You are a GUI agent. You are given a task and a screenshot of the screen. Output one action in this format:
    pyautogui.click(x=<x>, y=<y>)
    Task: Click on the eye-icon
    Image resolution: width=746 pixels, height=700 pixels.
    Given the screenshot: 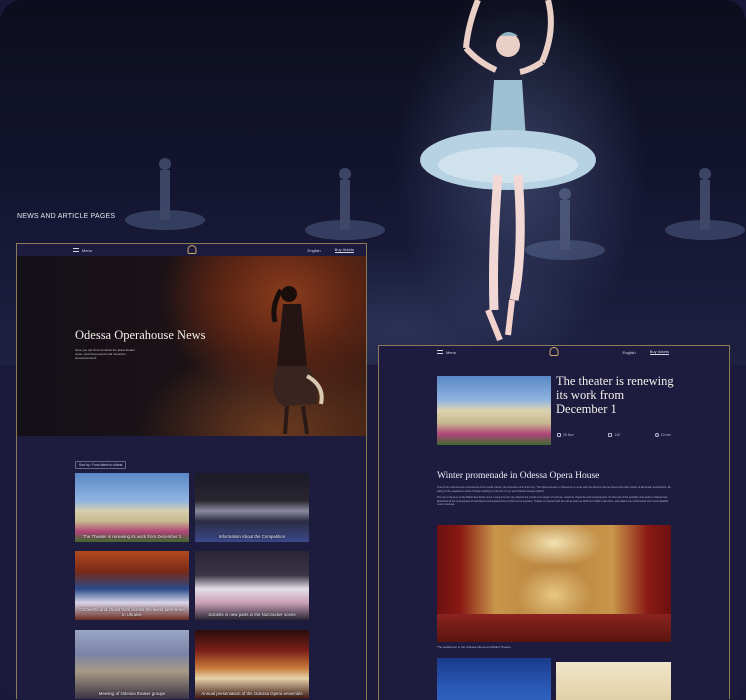 What is the action you would take?
    pyautogui.click(x=610, y=435)
    